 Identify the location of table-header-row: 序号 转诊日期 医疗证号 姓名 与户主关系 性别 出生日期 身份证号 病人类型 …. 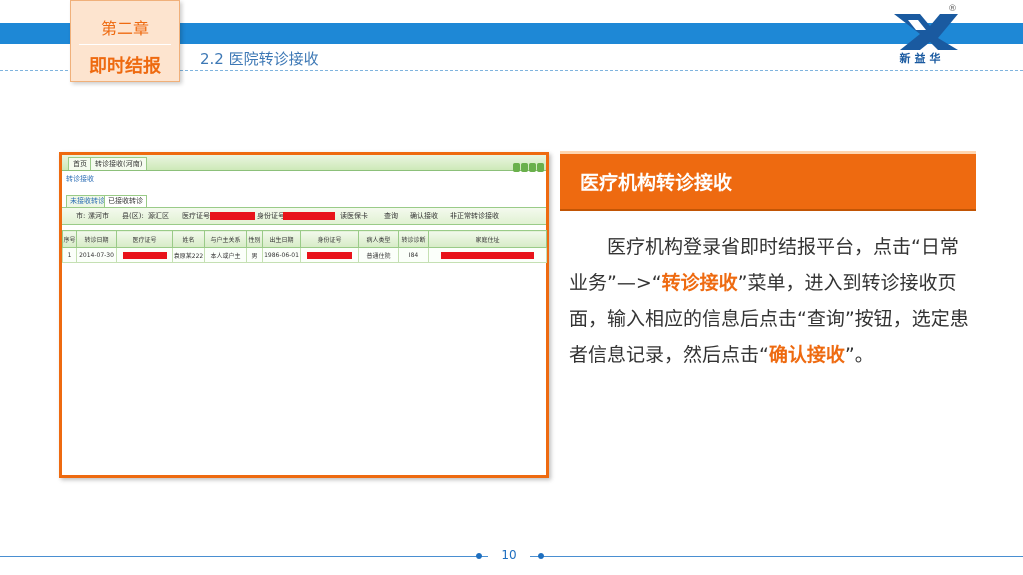
(304, 239).